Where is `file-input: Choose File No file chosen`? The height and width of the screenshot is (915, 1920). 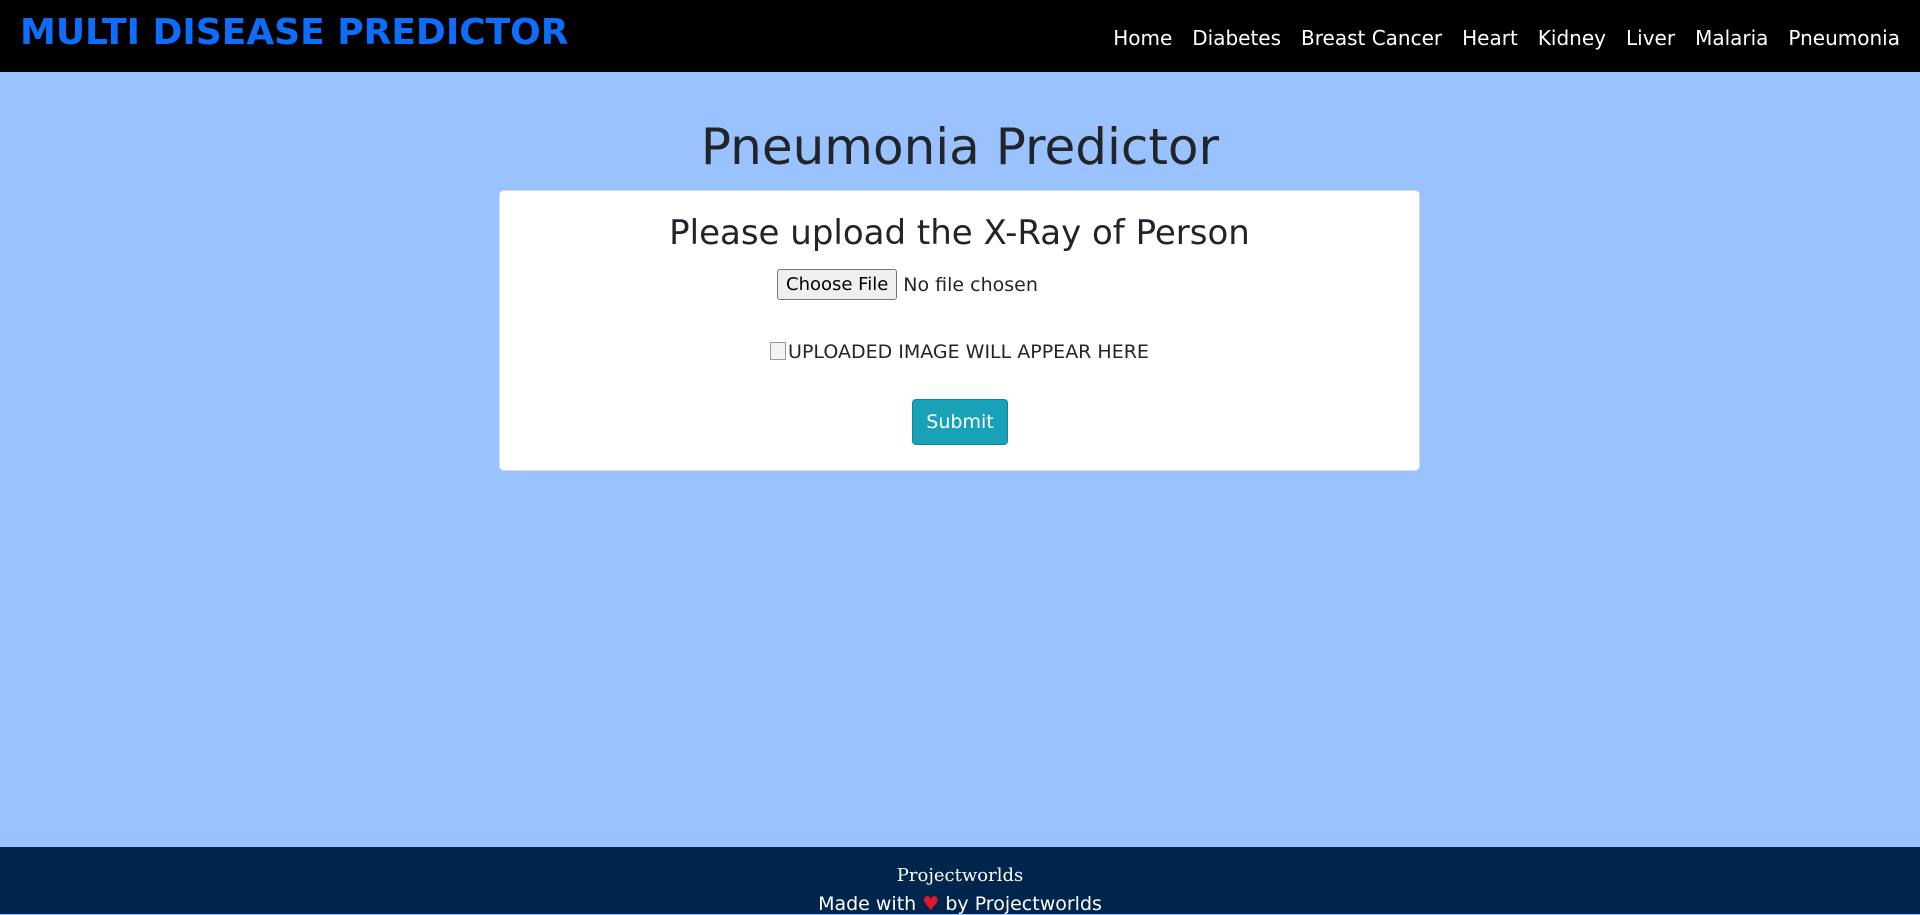 file-input: Choose File No file chosen is located at coordinates (907, 284).